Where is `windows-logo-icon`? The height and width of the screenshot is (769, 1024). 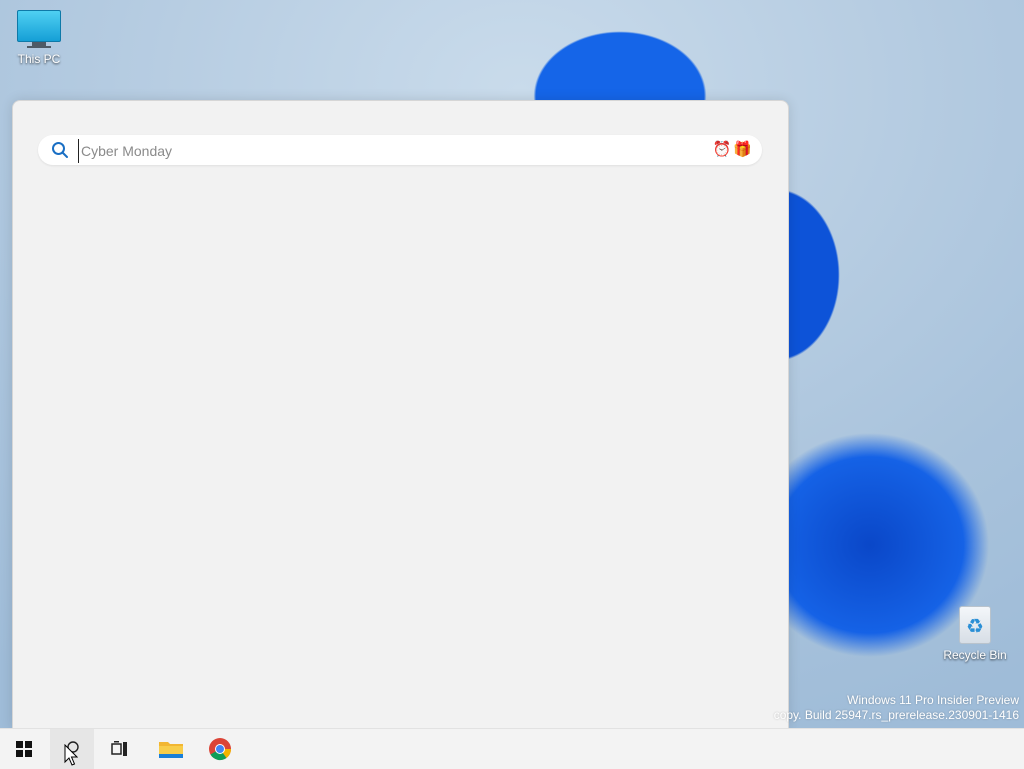
windows-logo-icon is located at coordinates (24, 749).